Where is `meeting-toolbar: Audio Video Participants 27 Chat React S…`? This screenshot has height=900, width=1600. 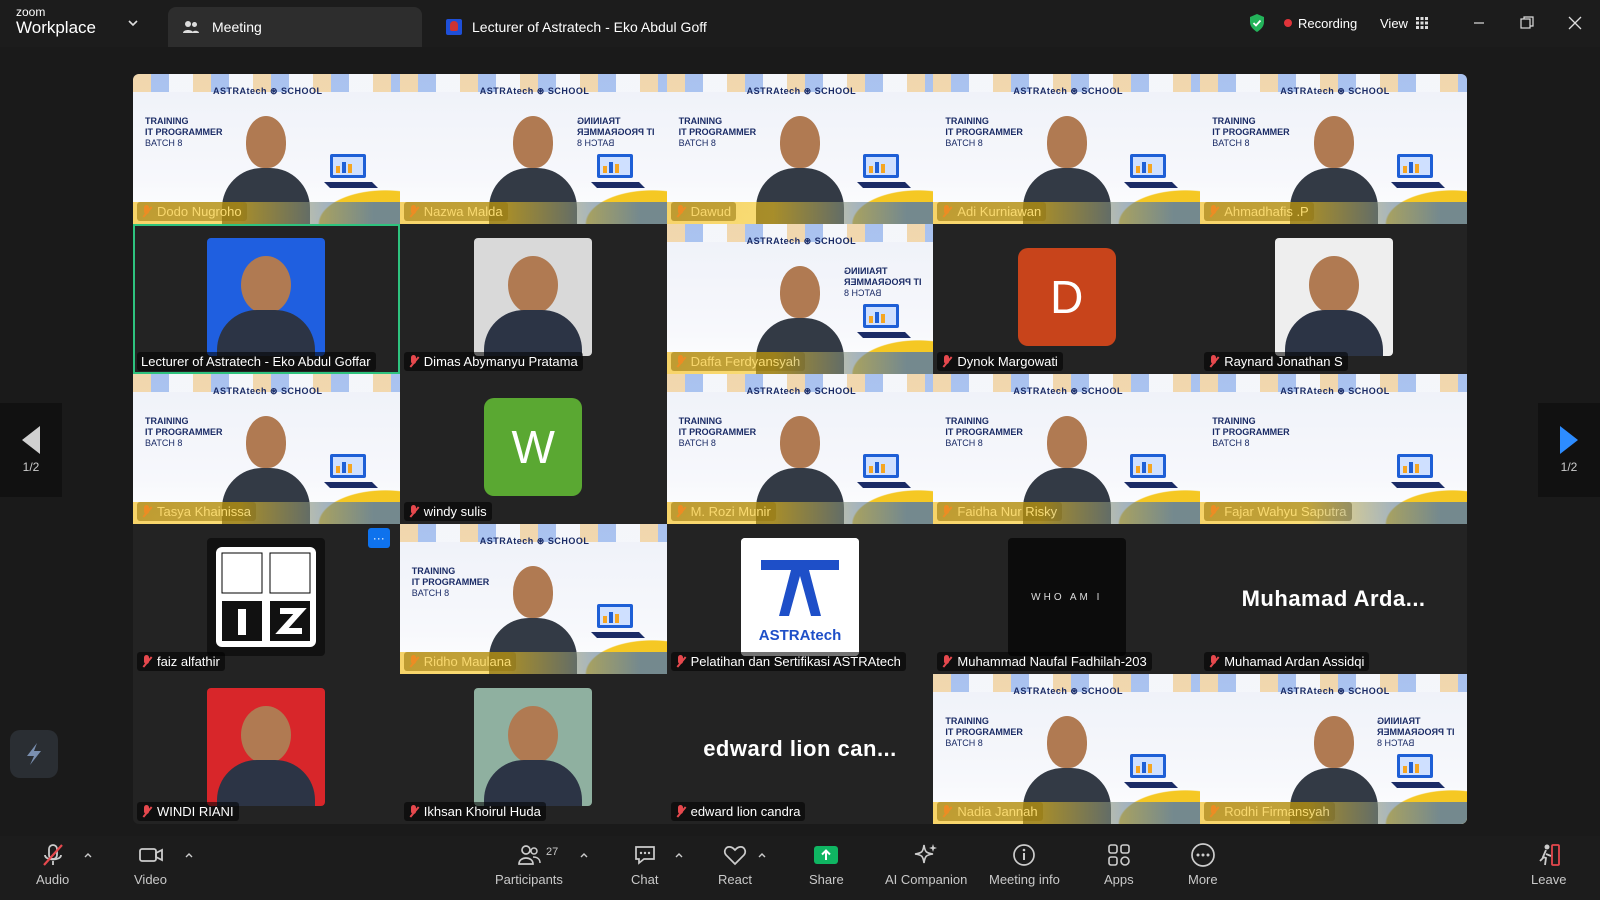 meeting-toolbar: Audio Video Participants 27 Chat React S… is located at coordinates (800, 868).